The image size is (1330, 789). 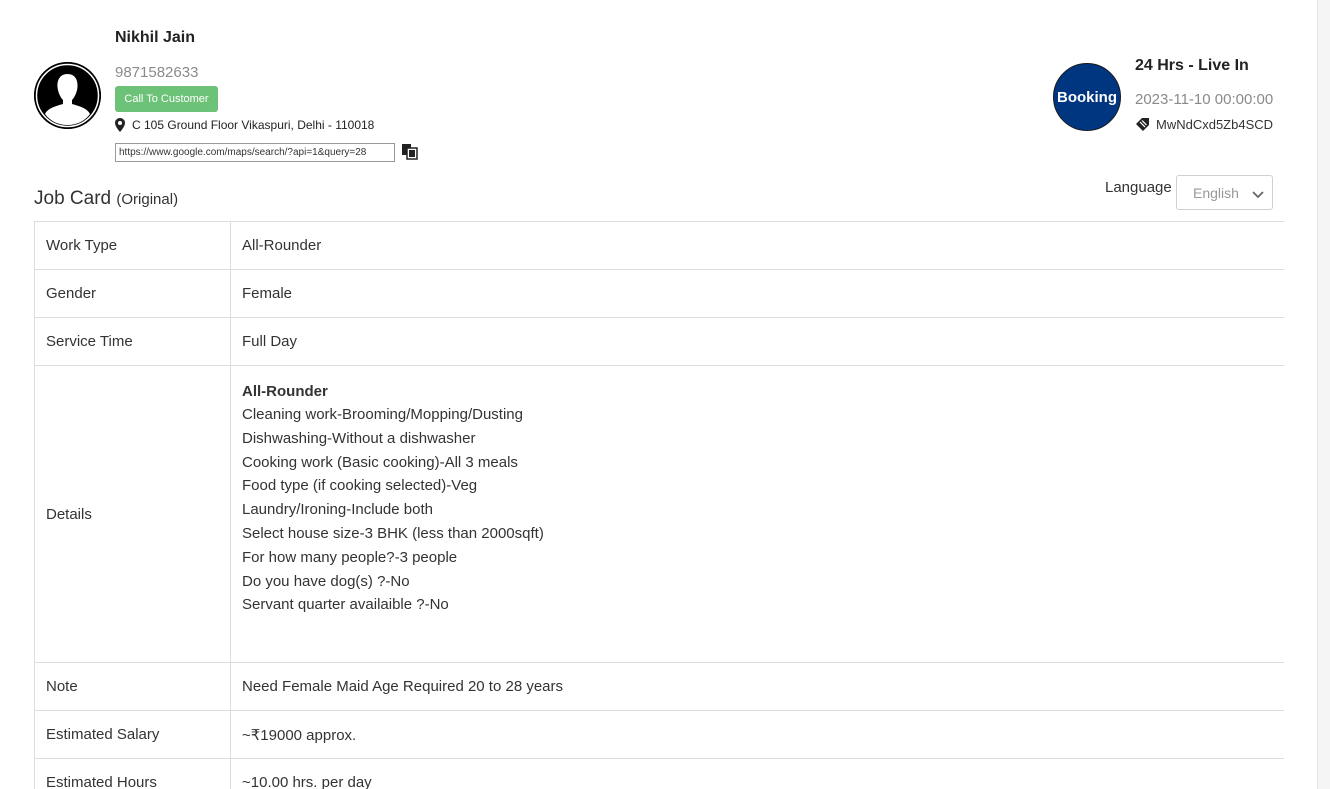 What do you see at coordinates (132, 245) in the screenshot?
I see `row-key-work-type: Work Type` at bounding box center [132, 245].